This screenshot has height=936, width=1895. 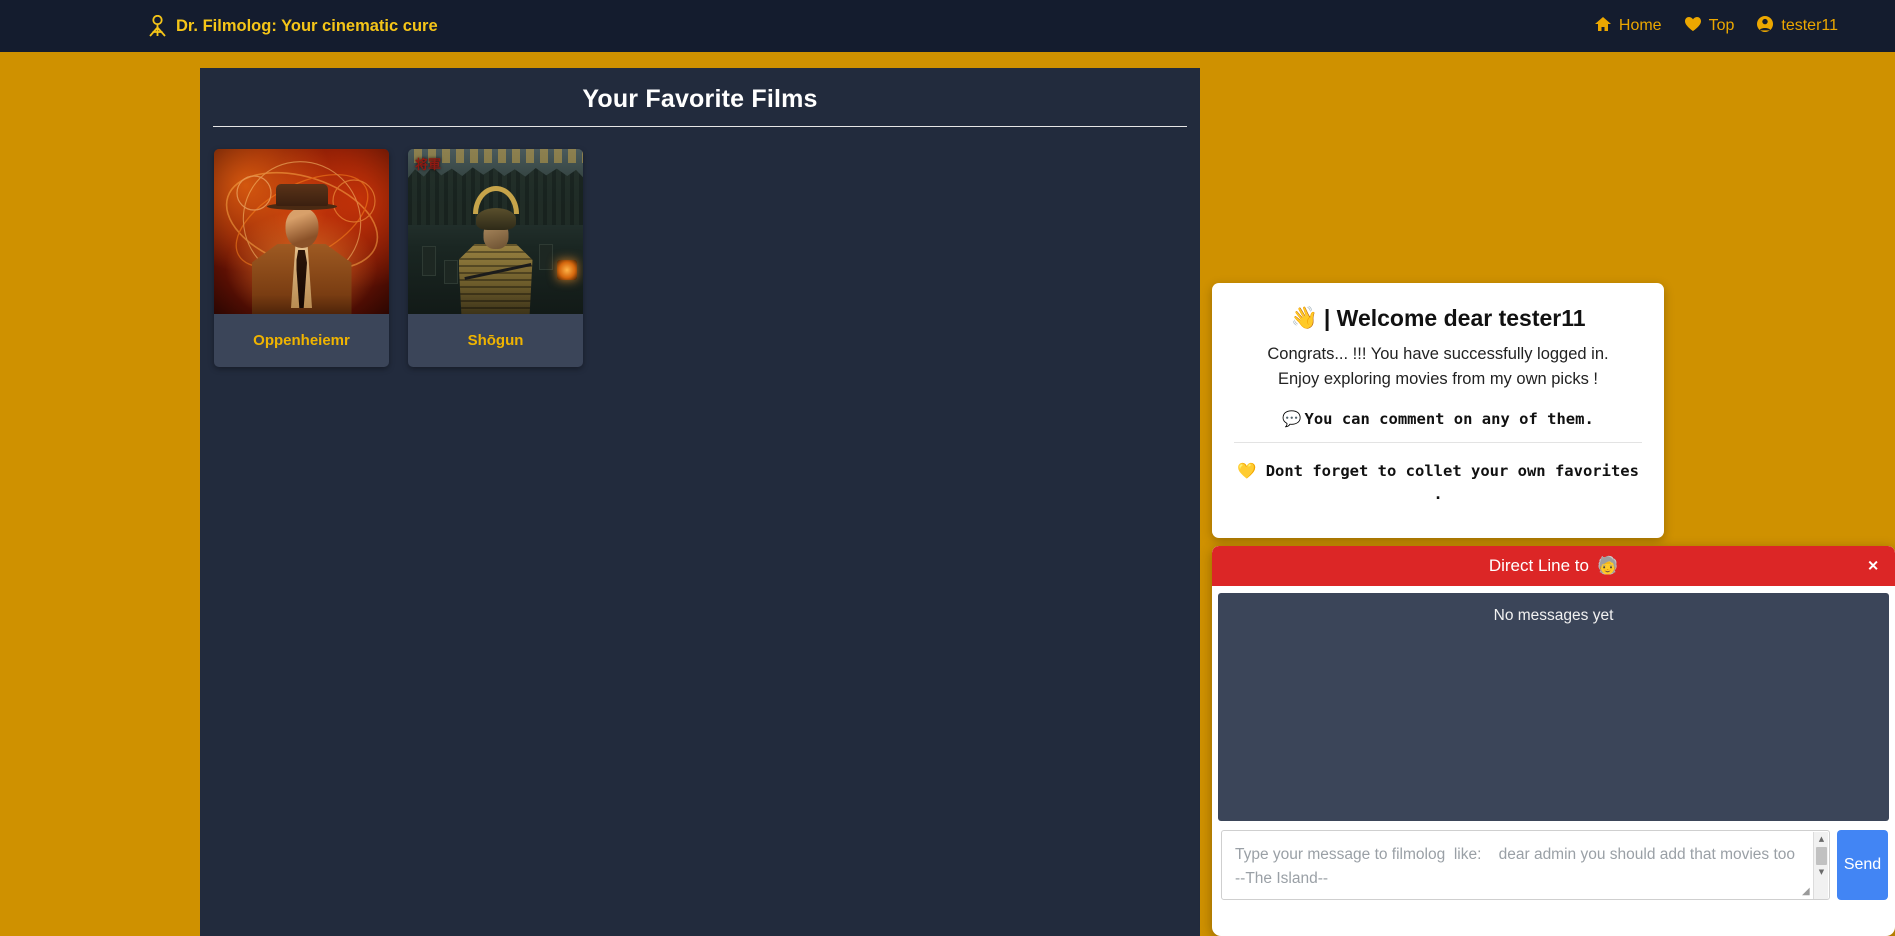 What do you see at coordinates (1247, 470) in the screenshot?
I see `yellow-heart-icon: 💛` at bounding box center [1247, 470].